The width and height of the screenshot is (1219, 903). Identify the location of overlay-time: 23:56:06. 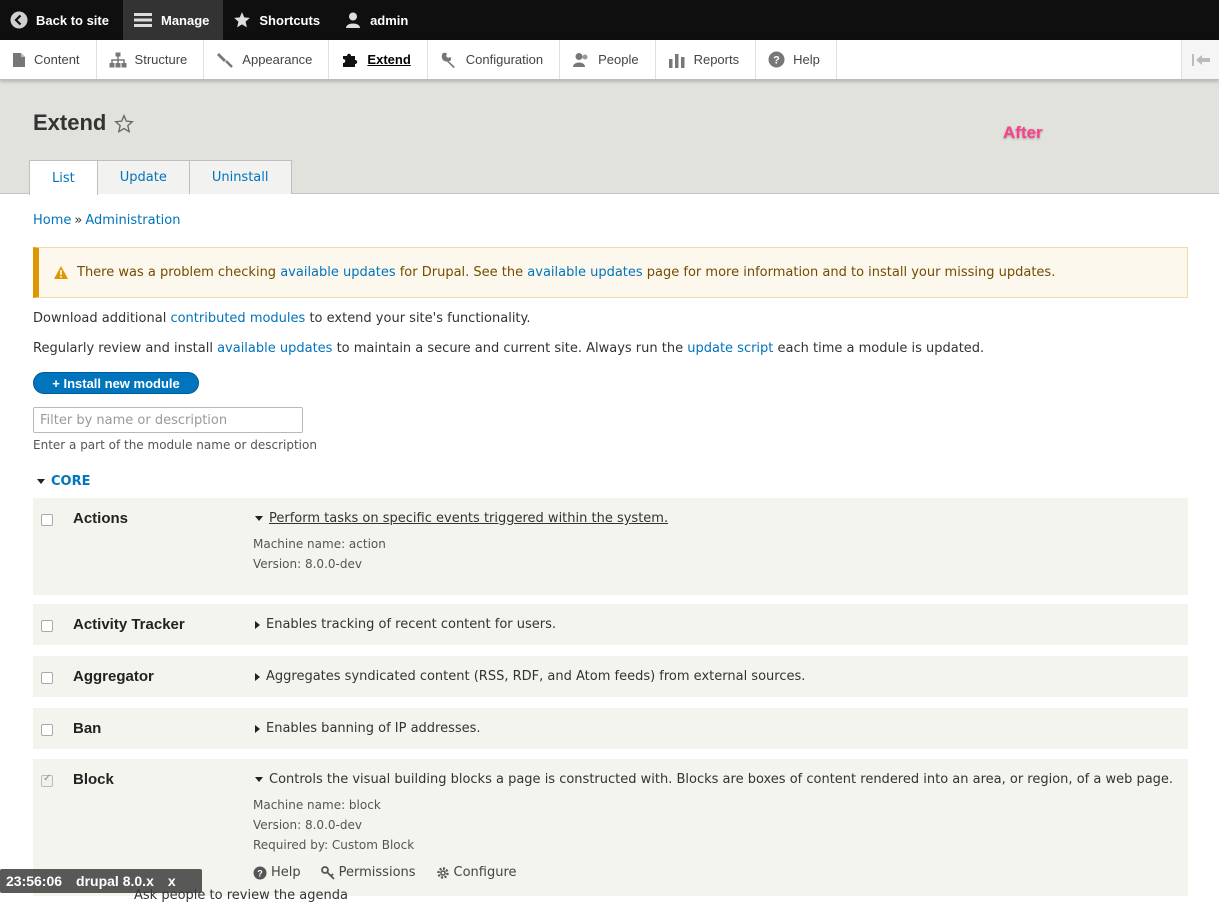
(34, 881).